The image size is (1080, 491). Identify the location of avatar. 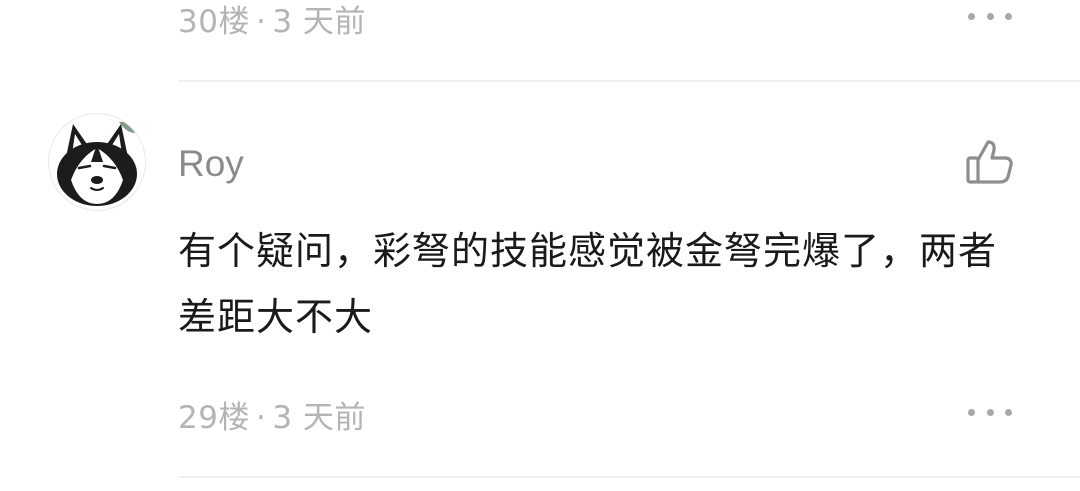
(97, 162).